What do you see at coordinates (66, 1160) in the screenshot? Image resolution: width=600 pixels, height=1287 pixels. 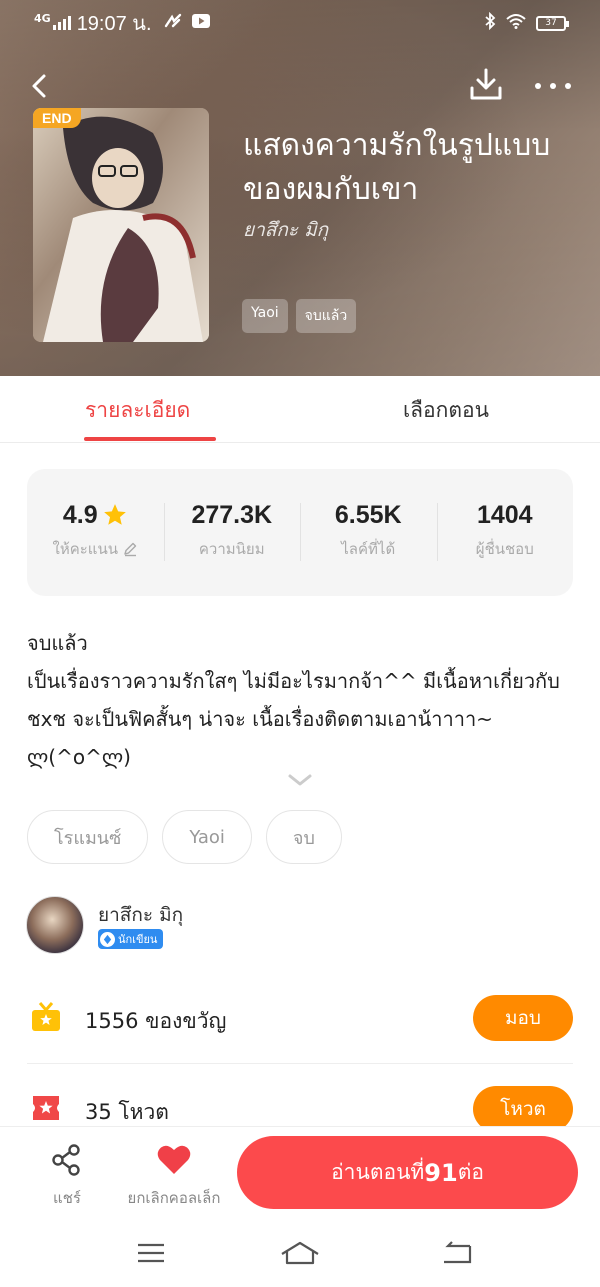 I see `share-icon` at bounding box center [66, 1160].